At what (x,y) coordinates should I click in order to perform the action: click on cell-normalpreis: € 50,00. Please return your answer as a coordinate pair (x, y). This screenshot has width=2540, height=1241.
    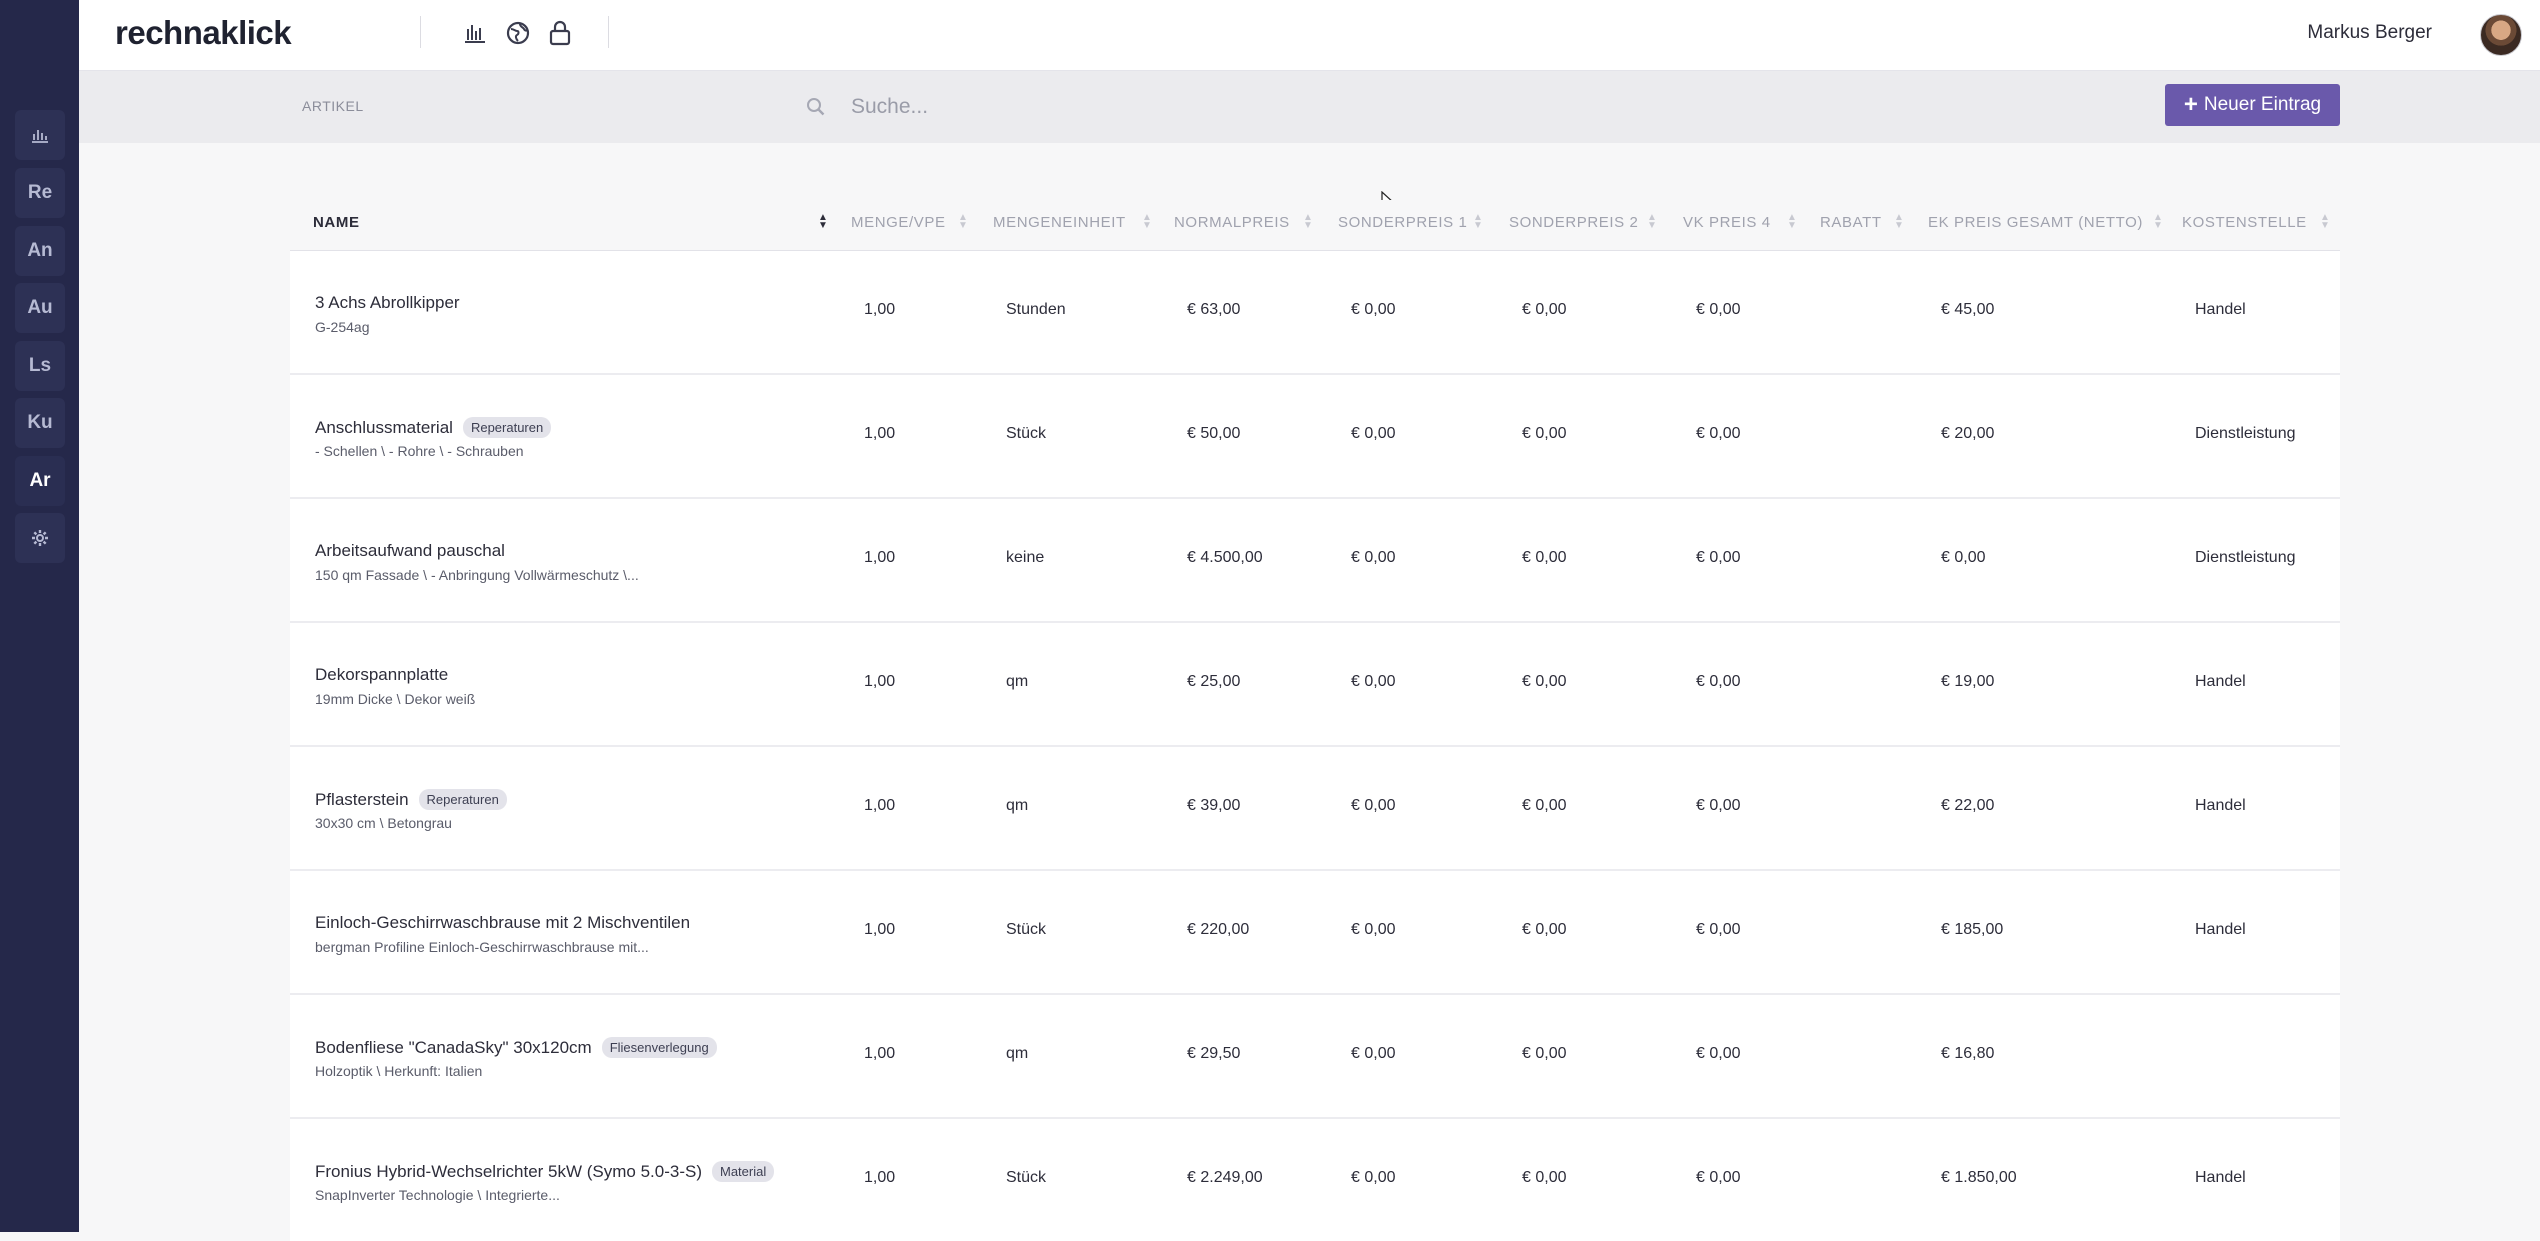
    Looking at the image, I should click on (1214, 433).